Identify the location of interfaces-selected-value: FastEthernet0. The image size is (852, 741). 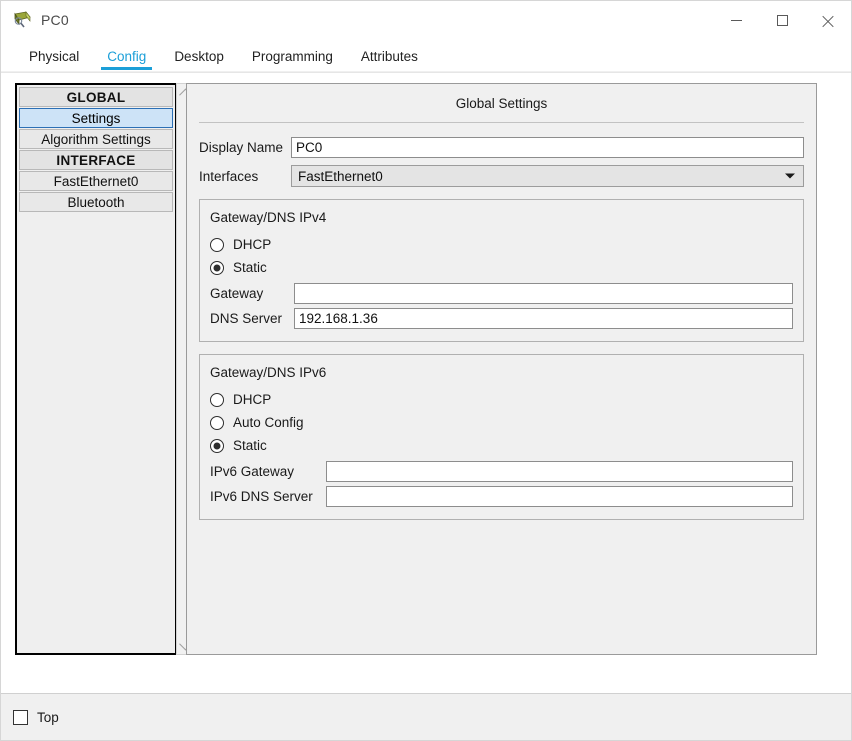
(340, 176).